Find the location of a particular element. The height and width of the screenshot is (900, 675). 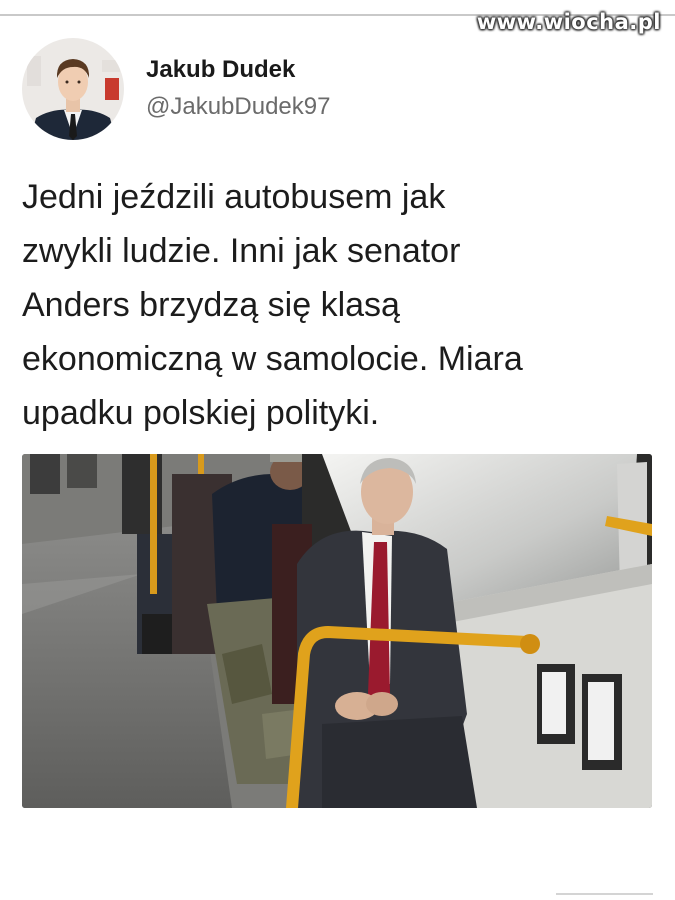

author-avatar is located at coordinates (73, 89).